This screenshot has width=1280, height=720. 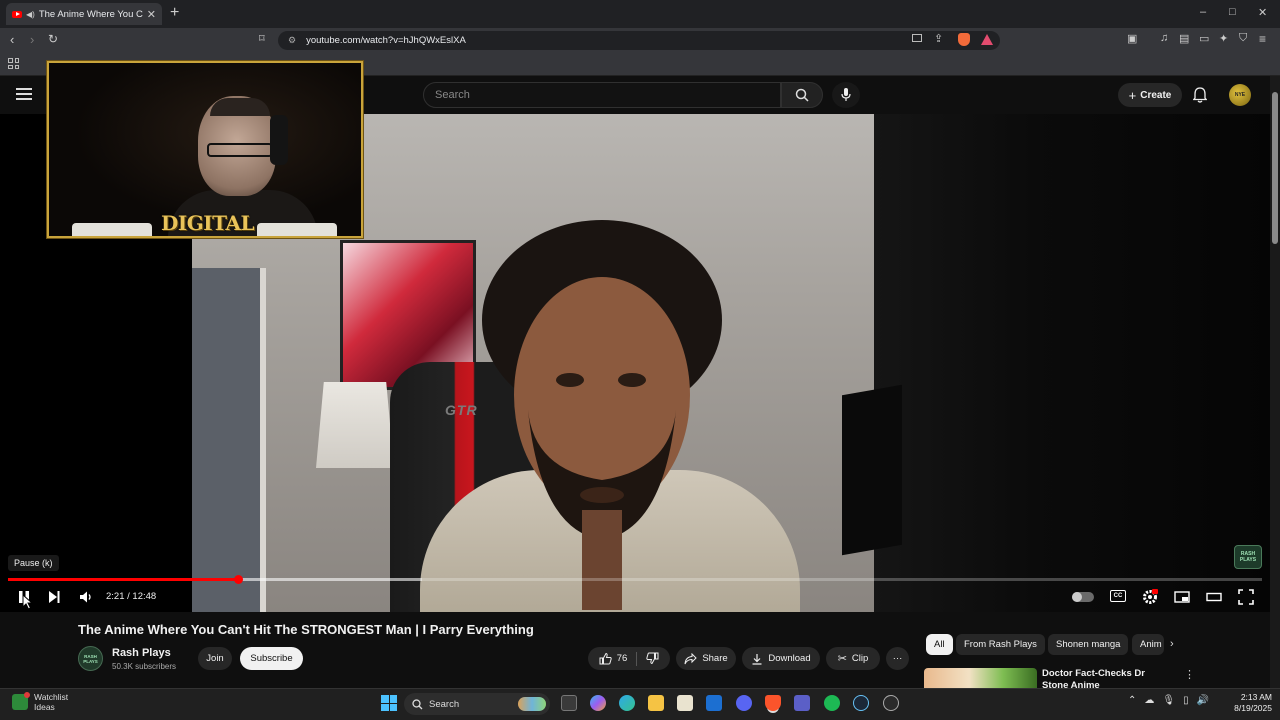 I want to click on vpn-icon: ⛉, so click(x=1243, y=38).